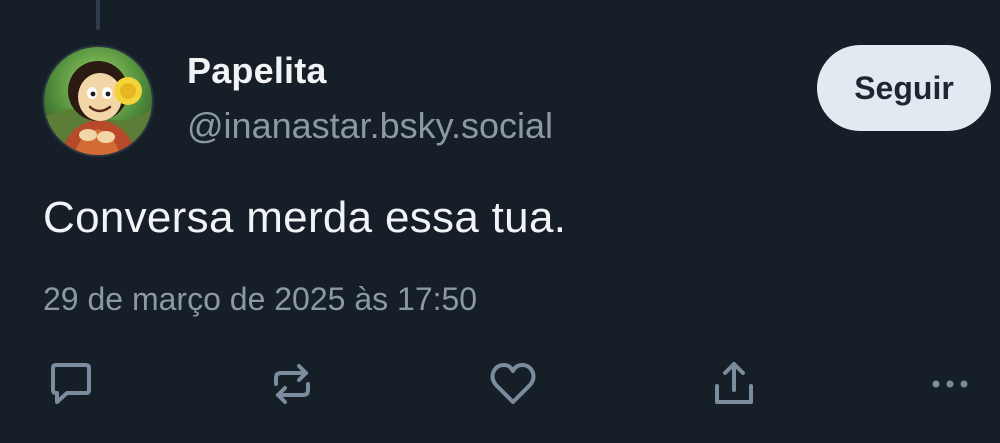 This screenshot has width=1000, height=443. I want to click on reply-button, so click(71, 384).